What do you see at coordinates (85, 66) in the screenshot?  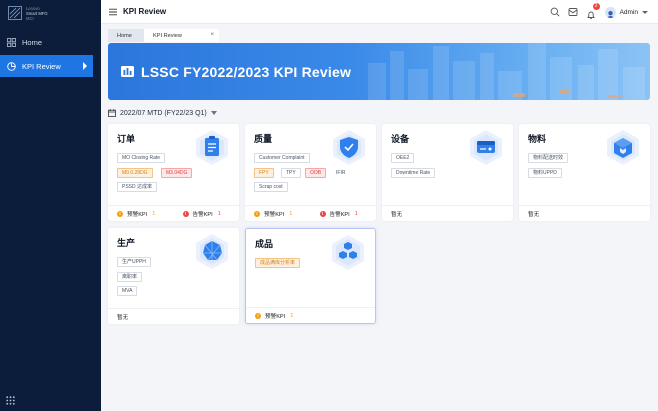 I see `expand-arrow-icon` at bounding box center [85, 66].